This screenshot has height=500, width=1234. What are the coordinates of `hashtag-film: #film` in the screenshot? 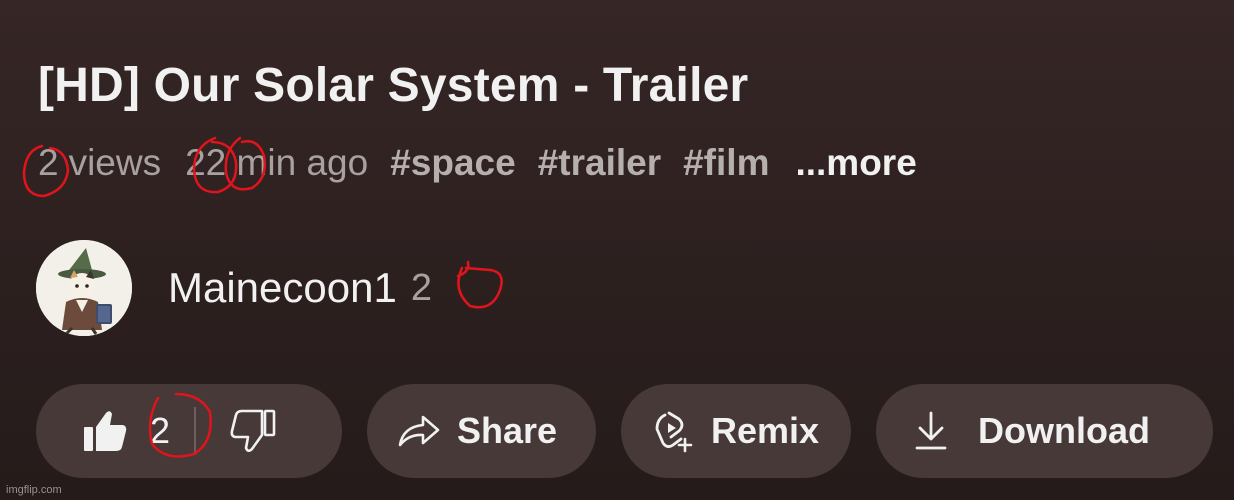 It's located at (726, 163).